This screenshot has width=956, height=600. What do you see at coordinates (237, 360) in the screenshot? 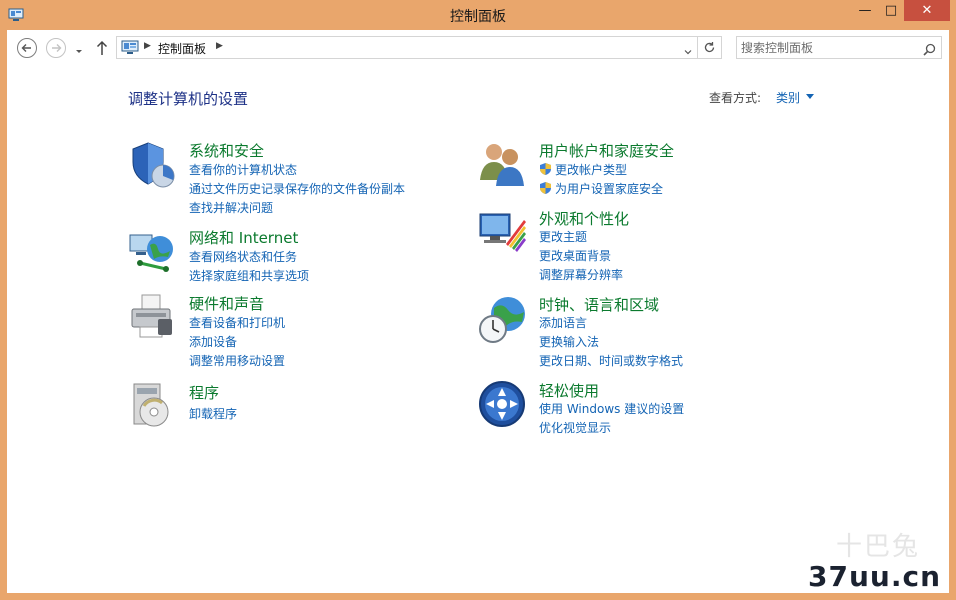
I see `category-link: 调整常用移动设置` at bounding box center [237, 360].